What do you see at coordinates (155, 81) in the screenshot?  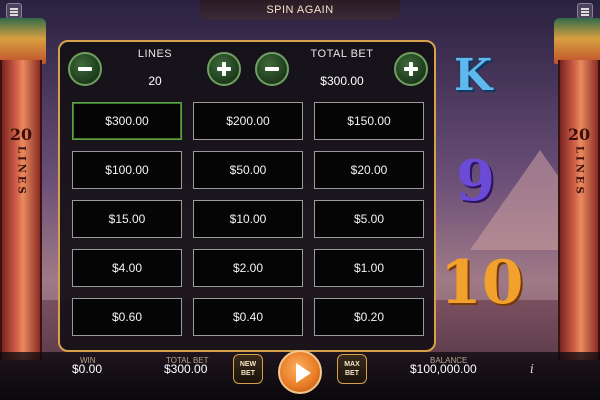 I see `lines-value: 20` at bounding box center [155, 81].